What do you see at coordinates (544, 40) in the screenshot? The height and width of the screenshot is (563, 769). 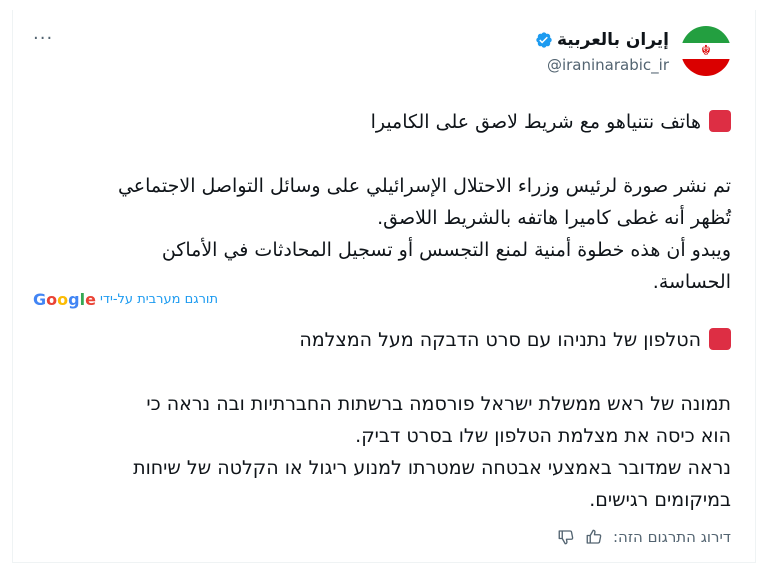 I see `verified-badge-icon` at bounding box center [544, 40].